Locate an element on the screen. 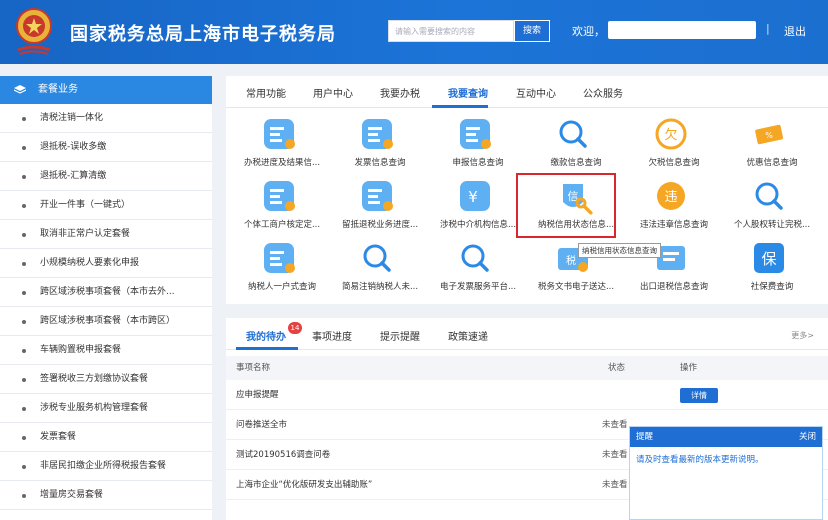 This screenshot has width=828, height=520. search-input: 请输入需要搜索的内容 is located at coordinates (451, 31).